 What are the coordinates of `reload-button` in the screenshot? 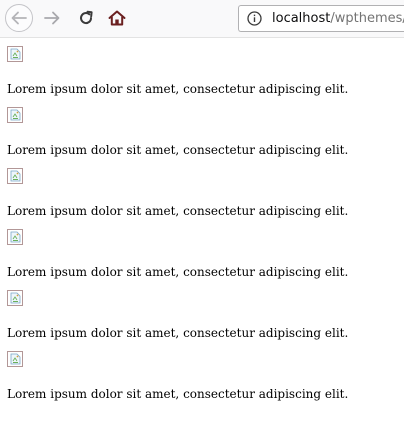 It's located at (86, 18).